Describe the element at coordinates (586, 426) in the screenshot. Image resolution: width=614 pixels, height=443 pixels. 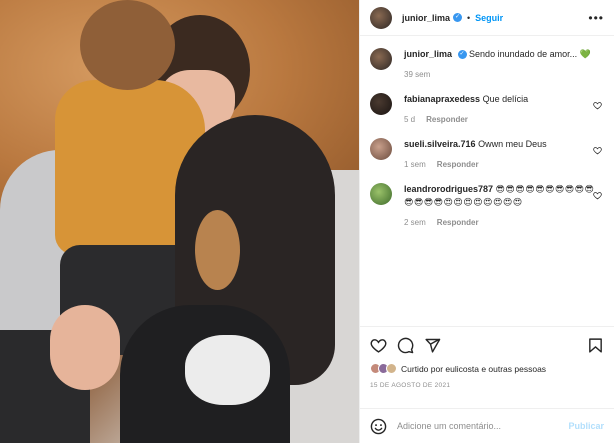
I see `publish-button: Publicar` at that location.